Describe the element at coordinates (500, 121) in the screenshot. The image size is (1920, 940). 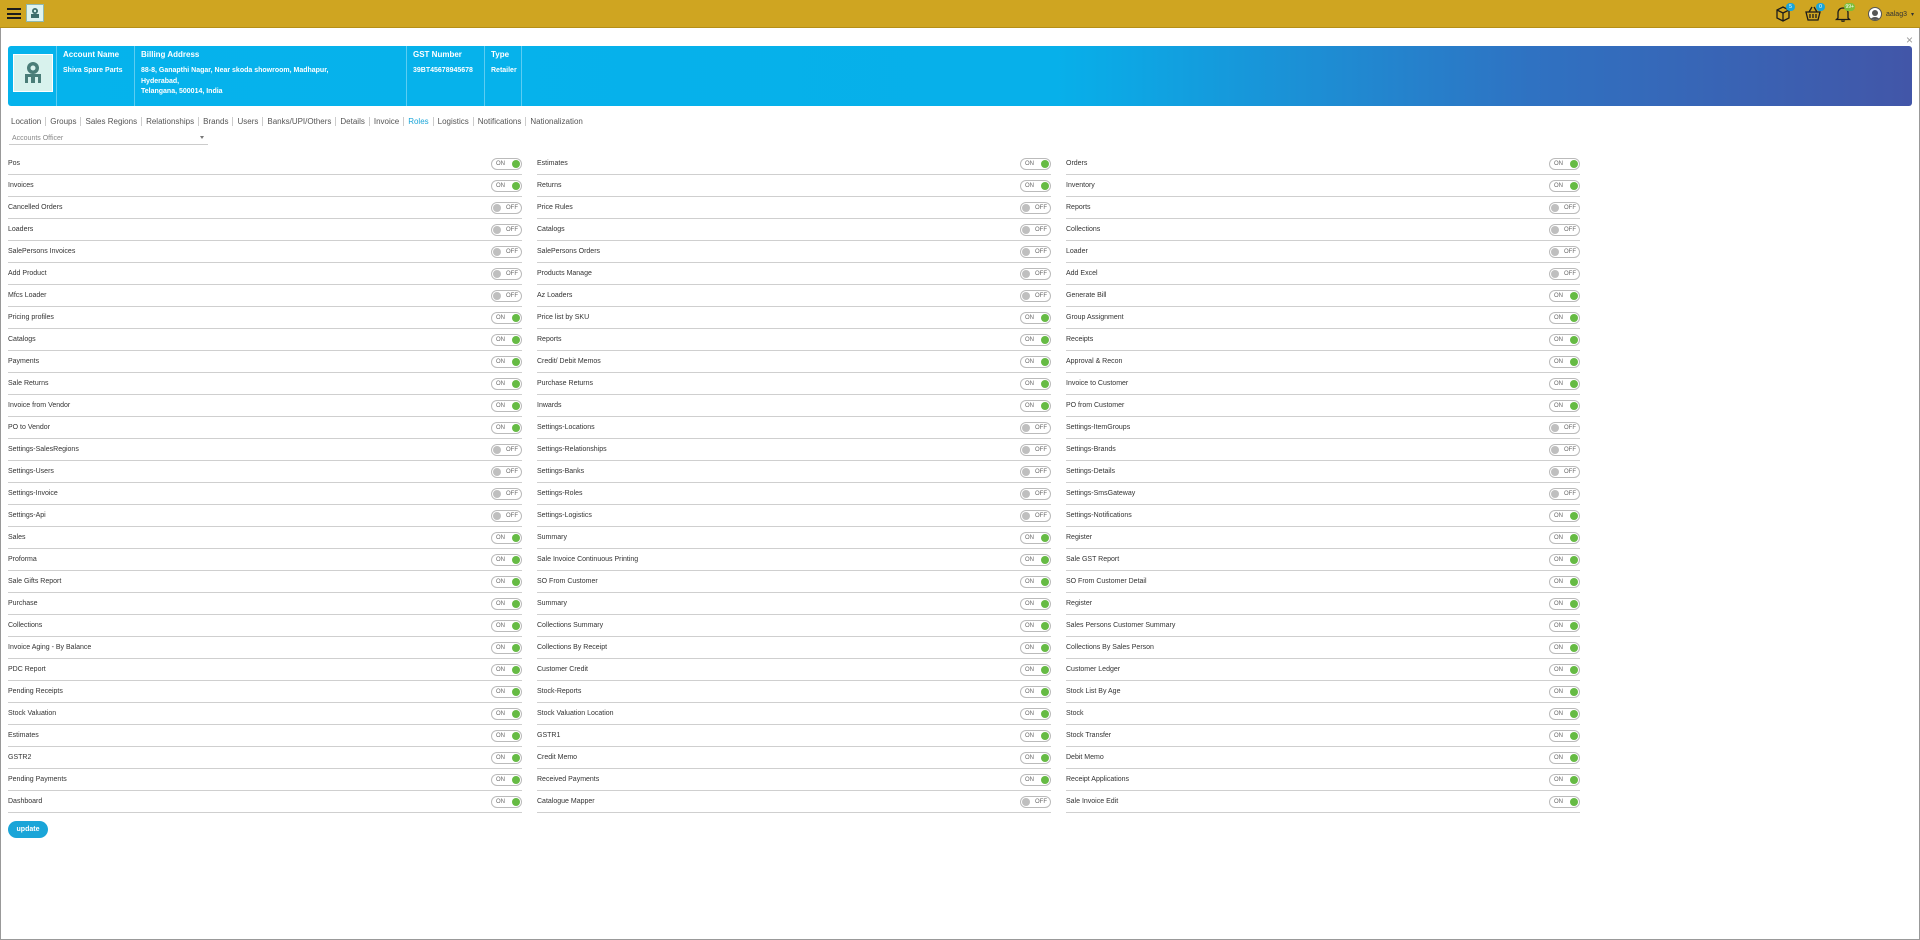
I see `tab-notifications: Notifications` at that location.